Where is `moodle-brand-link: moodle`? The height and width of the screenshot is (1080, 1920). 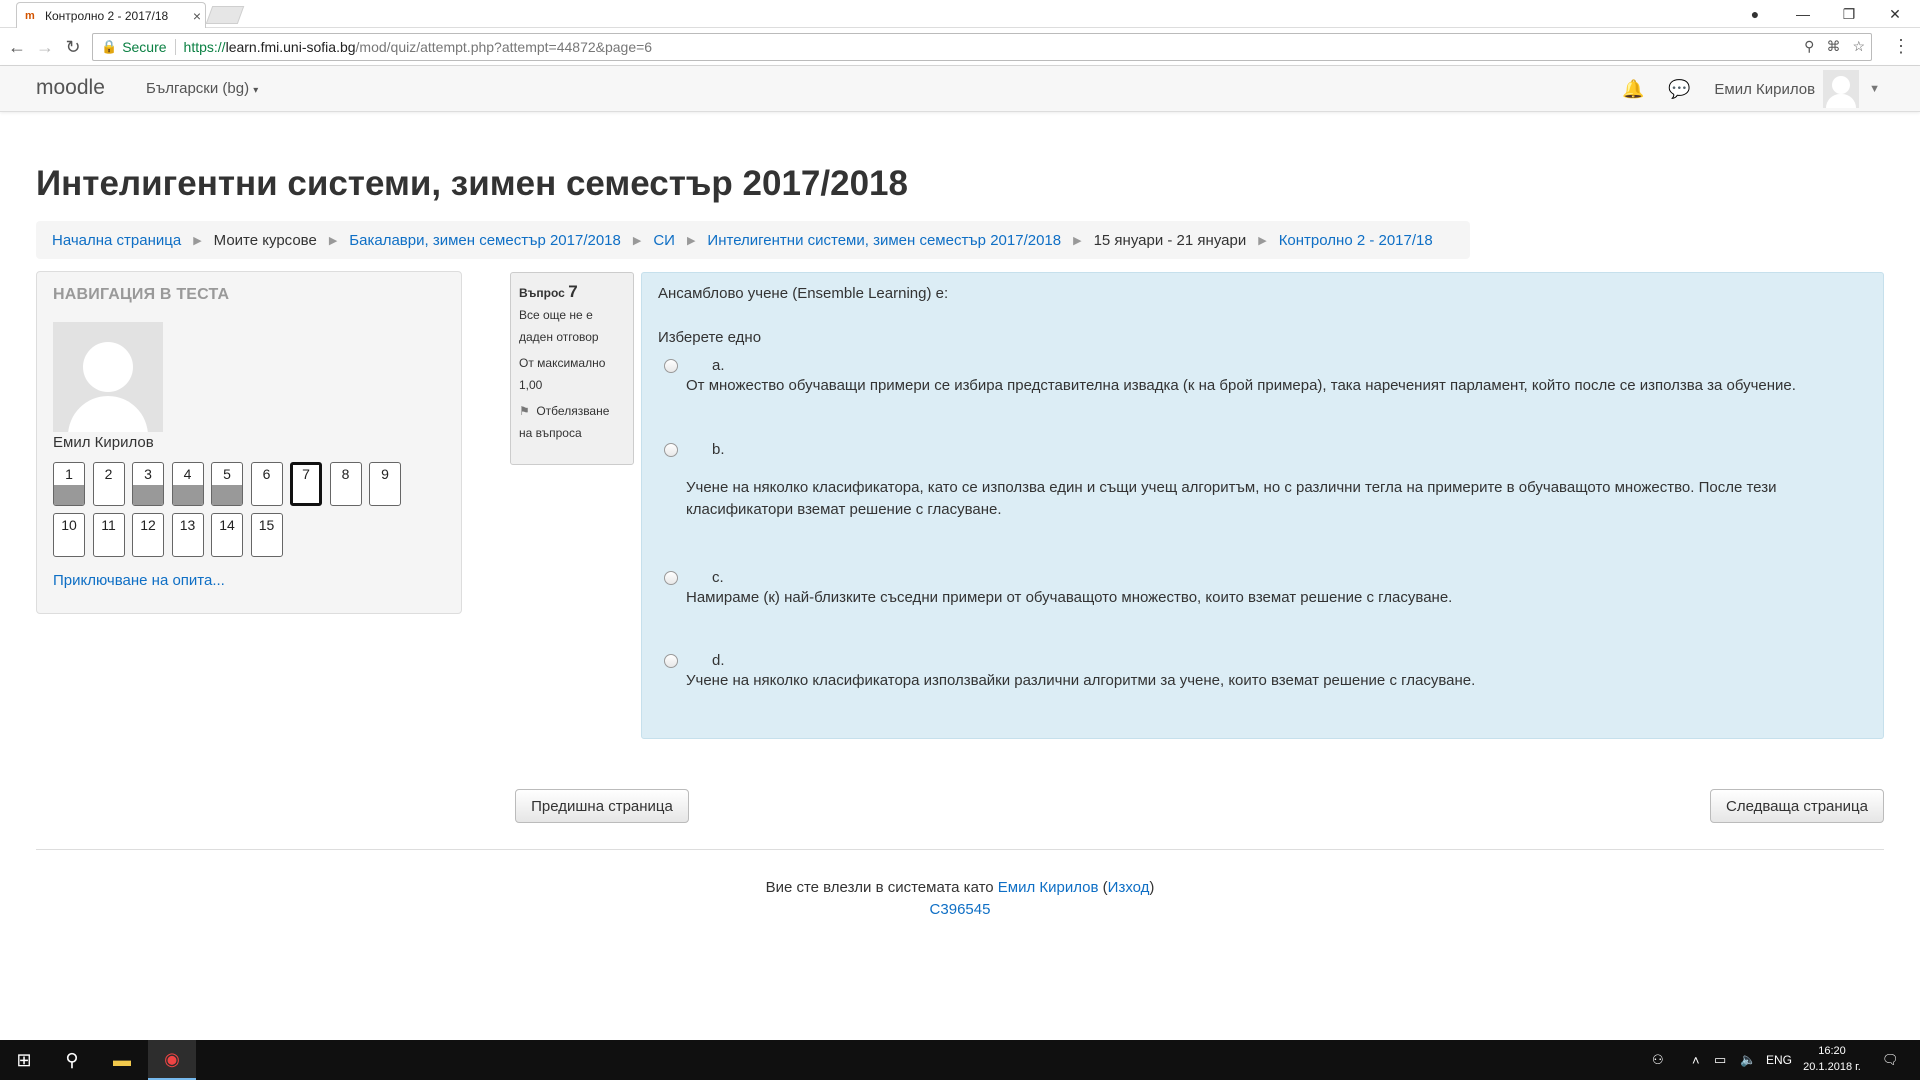 moodle-brand-link: moodle is located at coordinates (70, 88).